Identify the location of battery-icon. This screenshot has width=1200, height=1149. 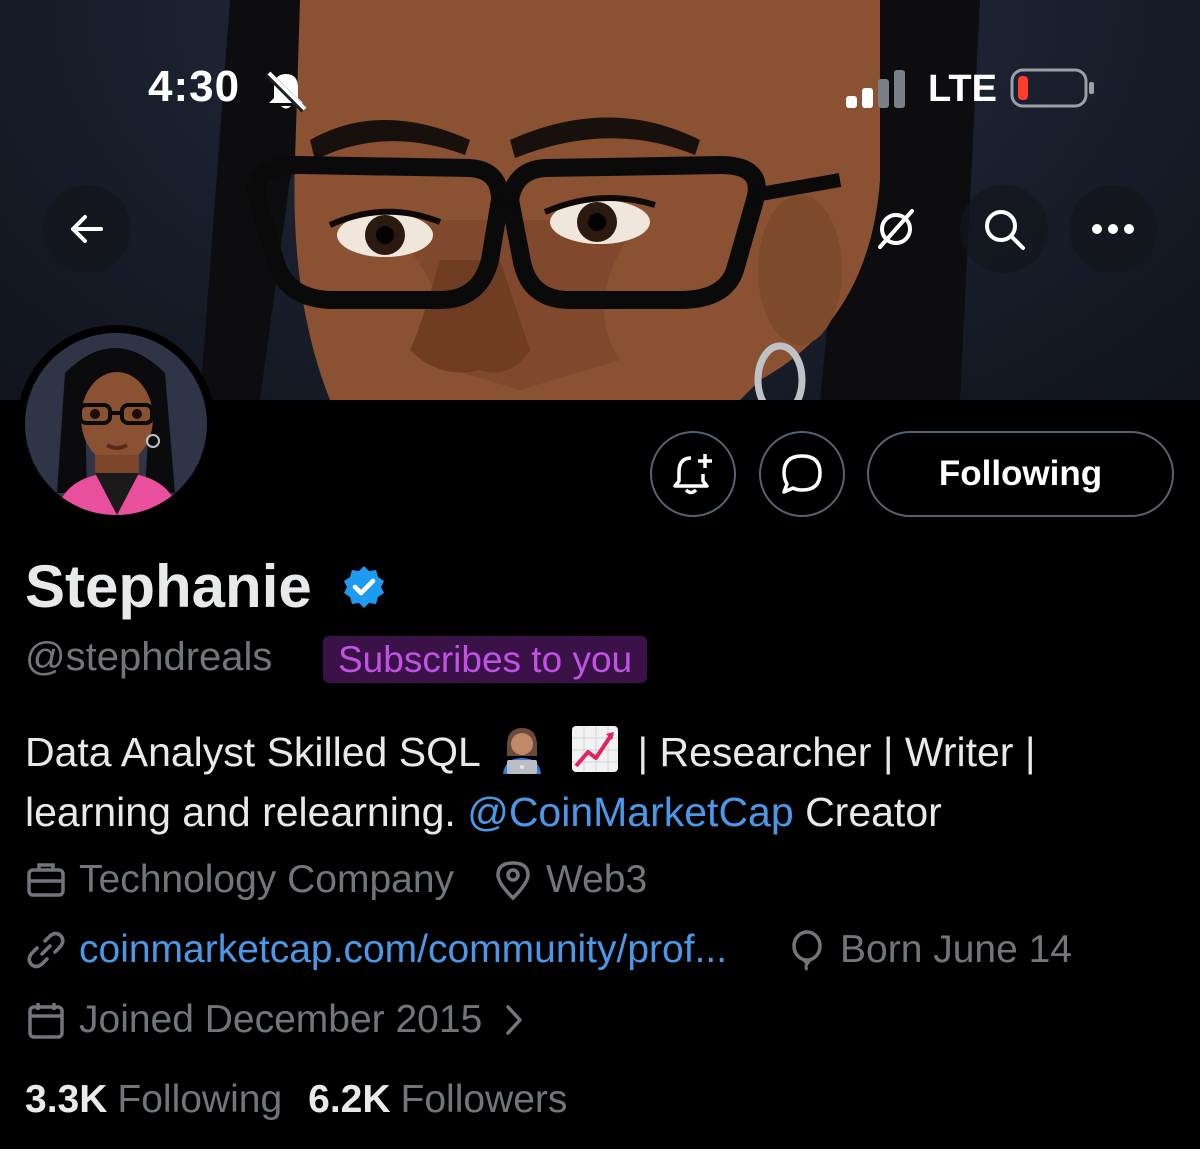
(1052, 88).